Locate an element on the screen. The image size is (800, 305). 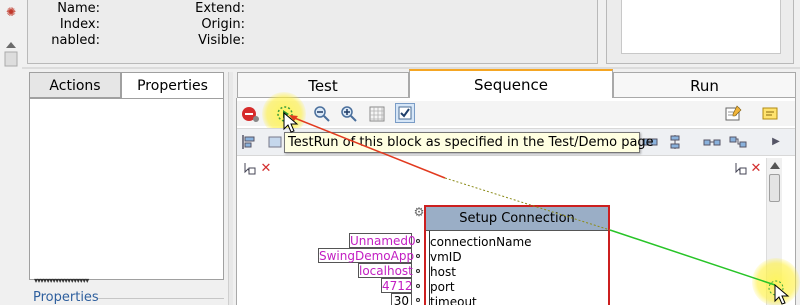
origin-label: Origin: is located at coordinates (223, 24).